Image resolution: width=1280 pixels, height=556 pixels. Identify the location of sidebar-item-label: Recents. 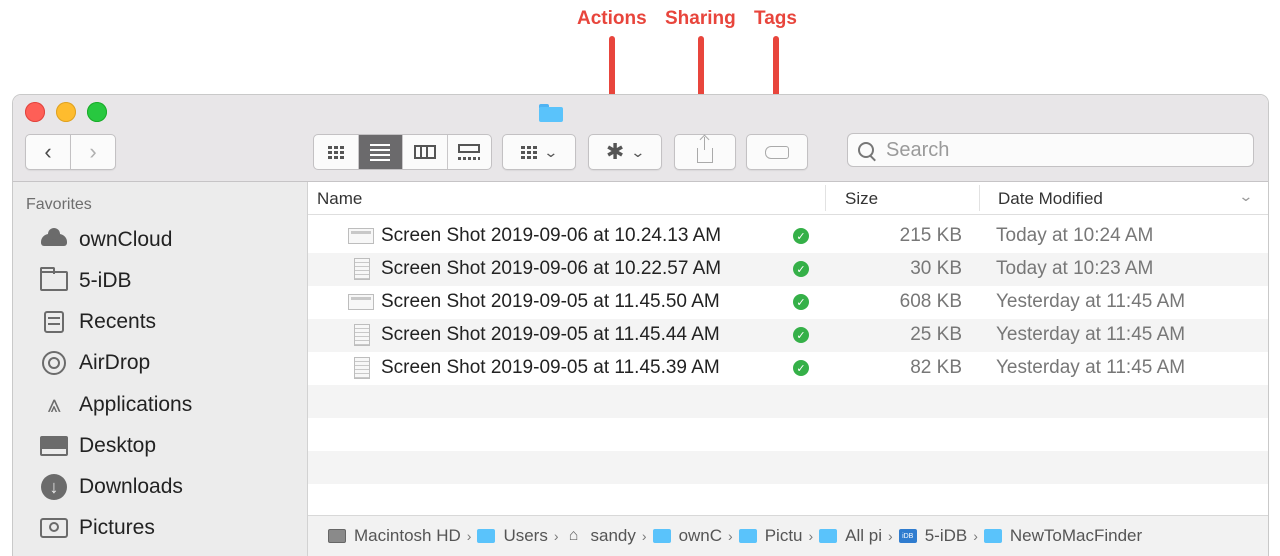
(118, 321).